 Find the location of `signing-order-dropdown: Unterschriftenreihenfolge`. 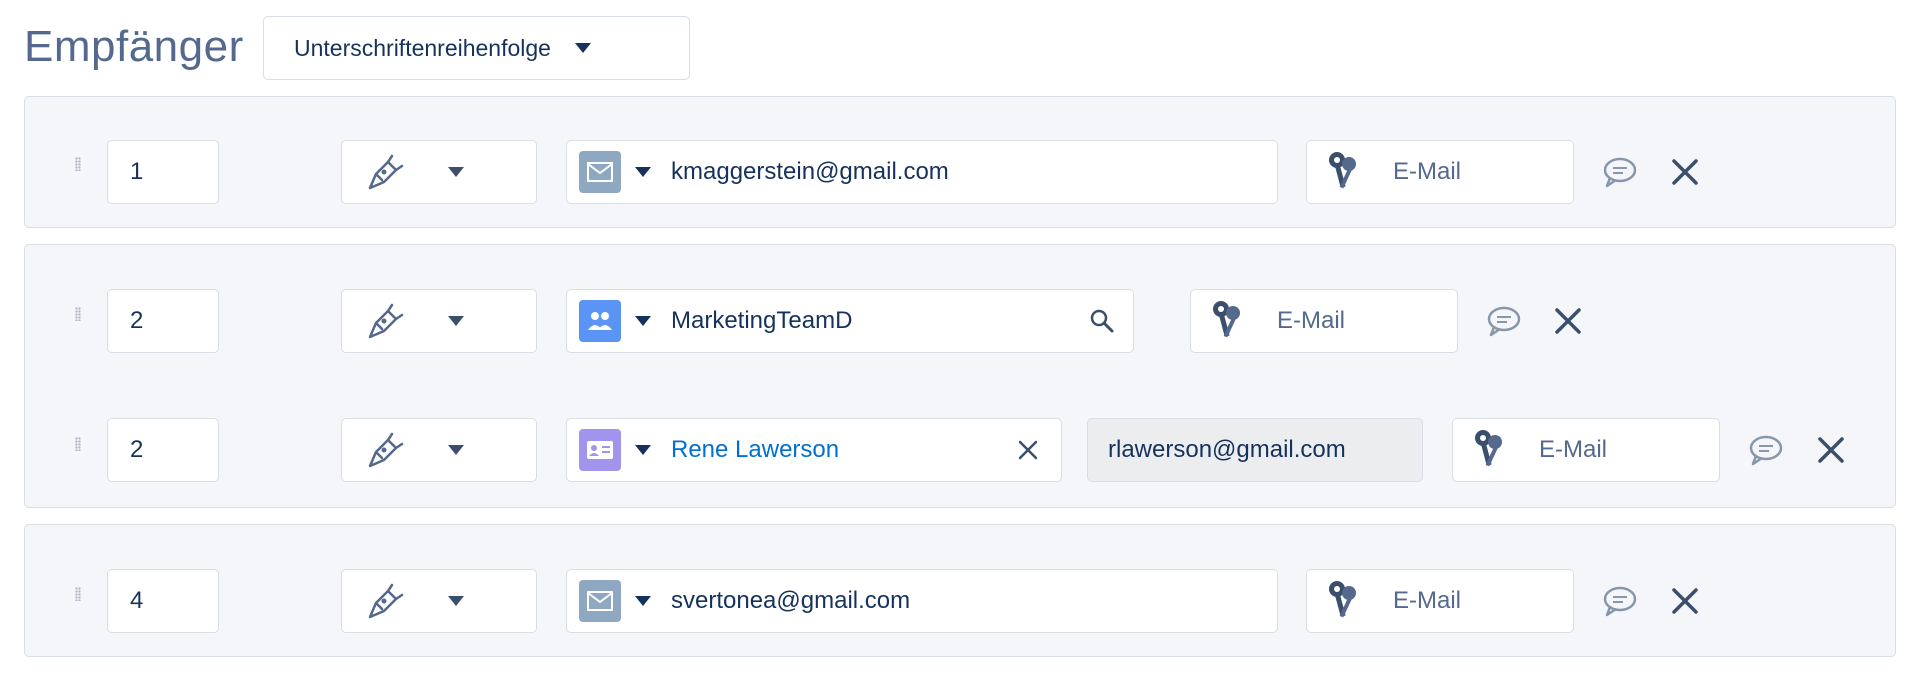

signing-order-dropdown: Unterschriftenreihenfolge is located at coordinates (476, 48).